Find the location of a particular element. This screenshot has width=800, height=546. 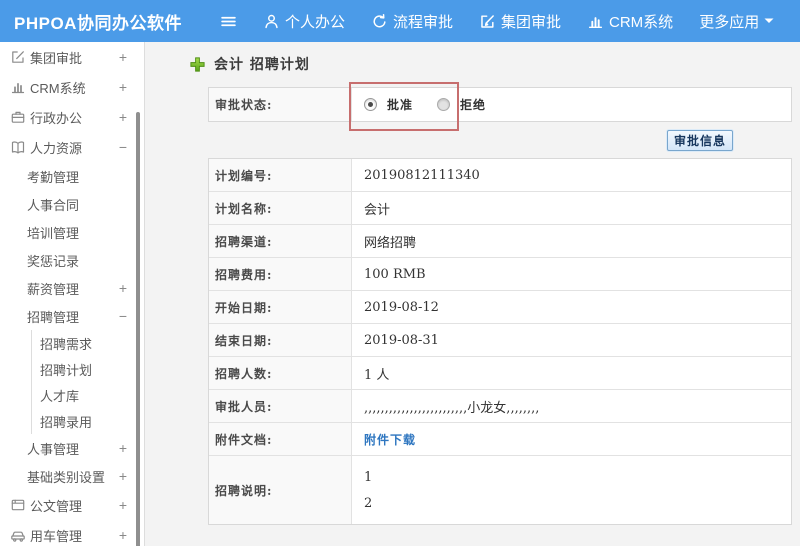

sidebar-item-training: 培训管理 is located at coordinates (72, 232).